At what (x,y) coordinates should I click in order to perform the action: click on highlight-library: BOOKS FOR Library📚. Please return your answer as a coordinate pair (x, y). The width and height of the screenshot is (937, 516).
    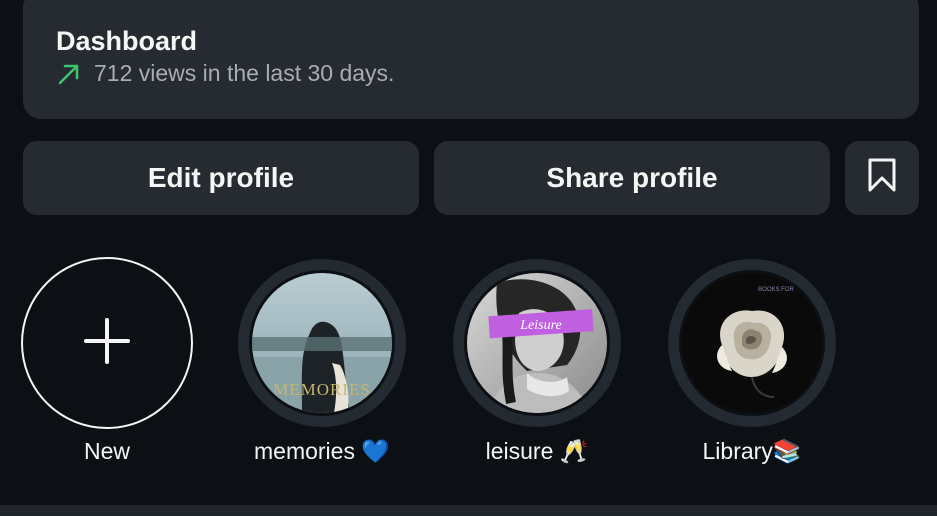
    Looking at the image, I should click on (752, 367).